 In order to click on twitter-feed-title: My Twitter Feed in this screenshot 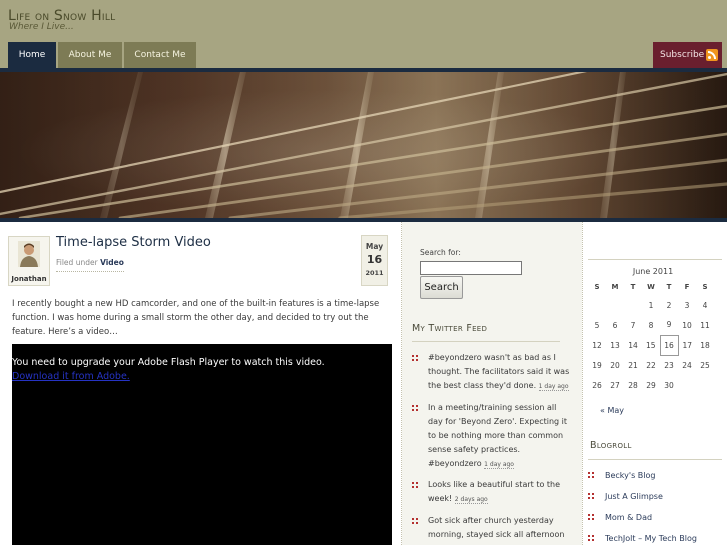, I will do `click(450, 328)`.